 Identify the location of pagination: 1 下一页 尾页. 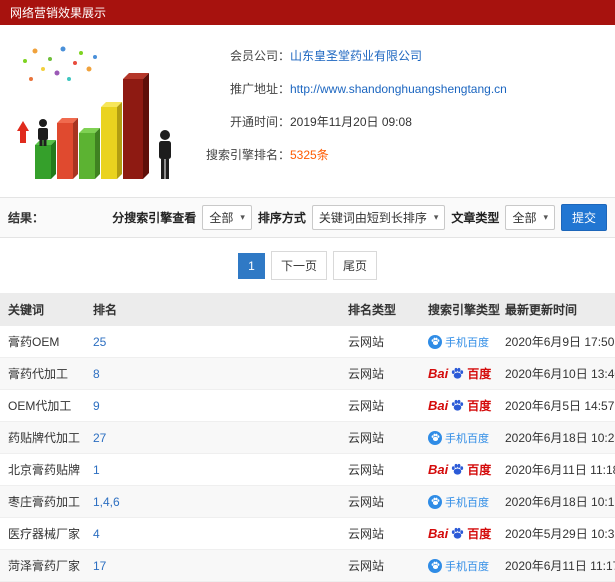
(307, 265).